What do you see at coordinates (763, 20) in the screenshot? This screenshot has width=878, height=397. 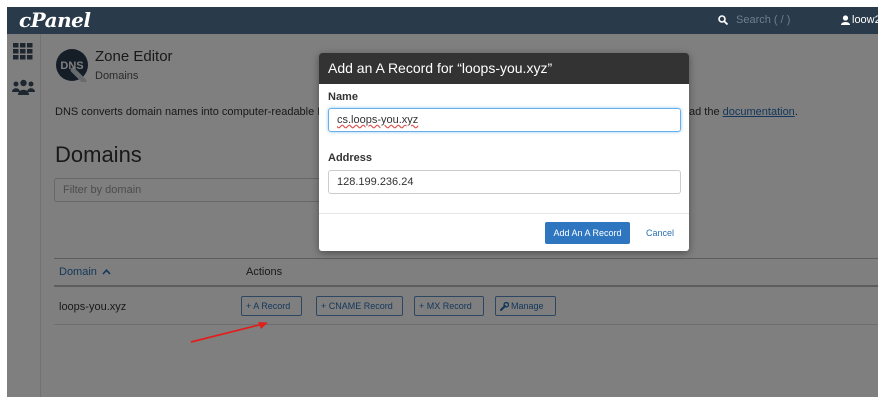 I see `search-placeholder: Search ( / )` at bounding box center [763, 20].